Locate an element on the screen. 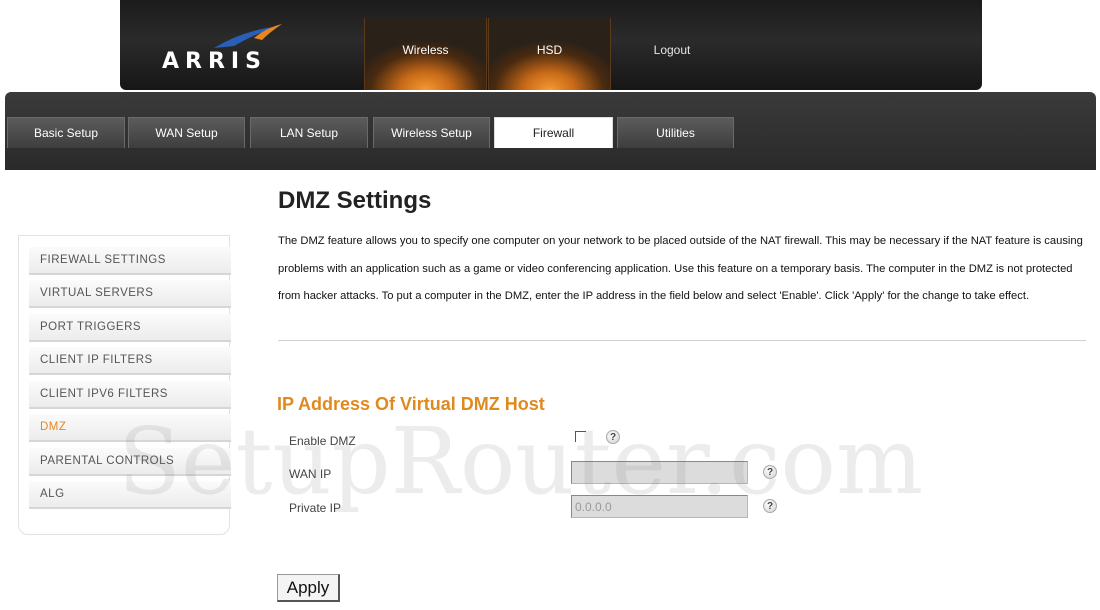  logo-text: ARRIS is located at coordinates (214, 61).